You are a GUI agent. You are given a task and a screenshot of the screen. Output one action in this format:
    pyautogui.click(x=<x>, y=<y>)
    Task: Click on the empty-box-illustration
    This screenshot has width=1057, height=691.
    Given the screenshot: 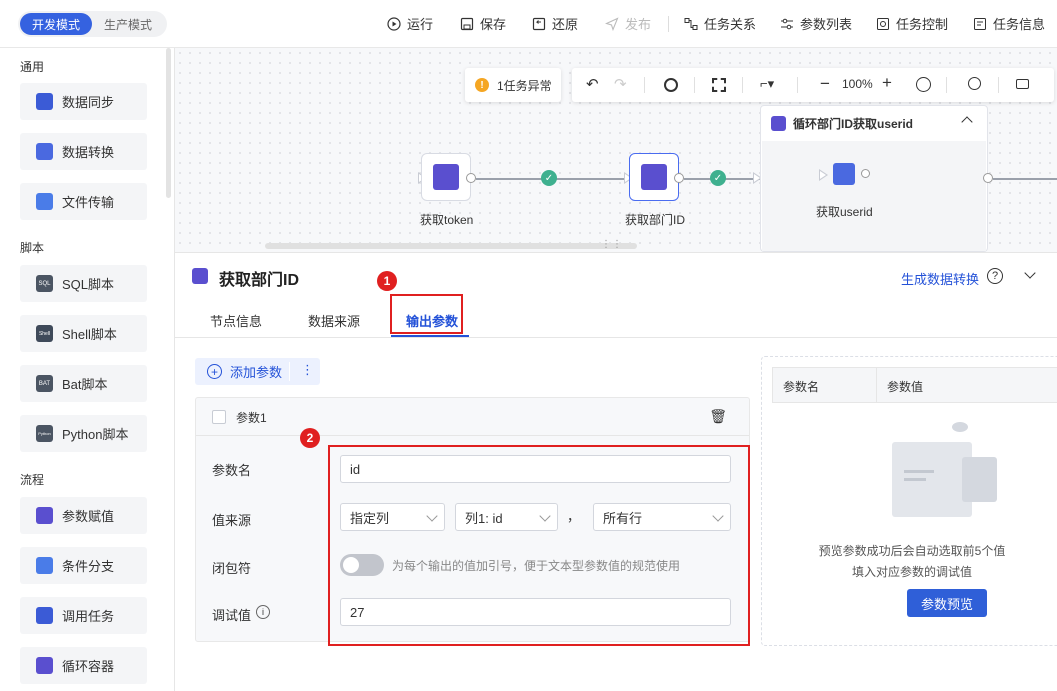 What is the action you would take?
    pyautogui.click(x=946, y=469)
    